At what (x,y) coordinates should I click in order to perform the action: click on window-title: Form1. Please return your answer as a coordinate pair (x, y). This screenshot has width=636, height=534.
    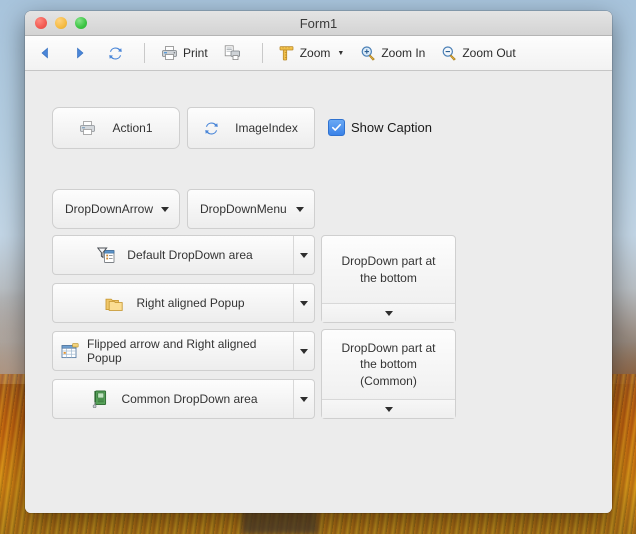
    Looking at the image, I should click on (318, 23).